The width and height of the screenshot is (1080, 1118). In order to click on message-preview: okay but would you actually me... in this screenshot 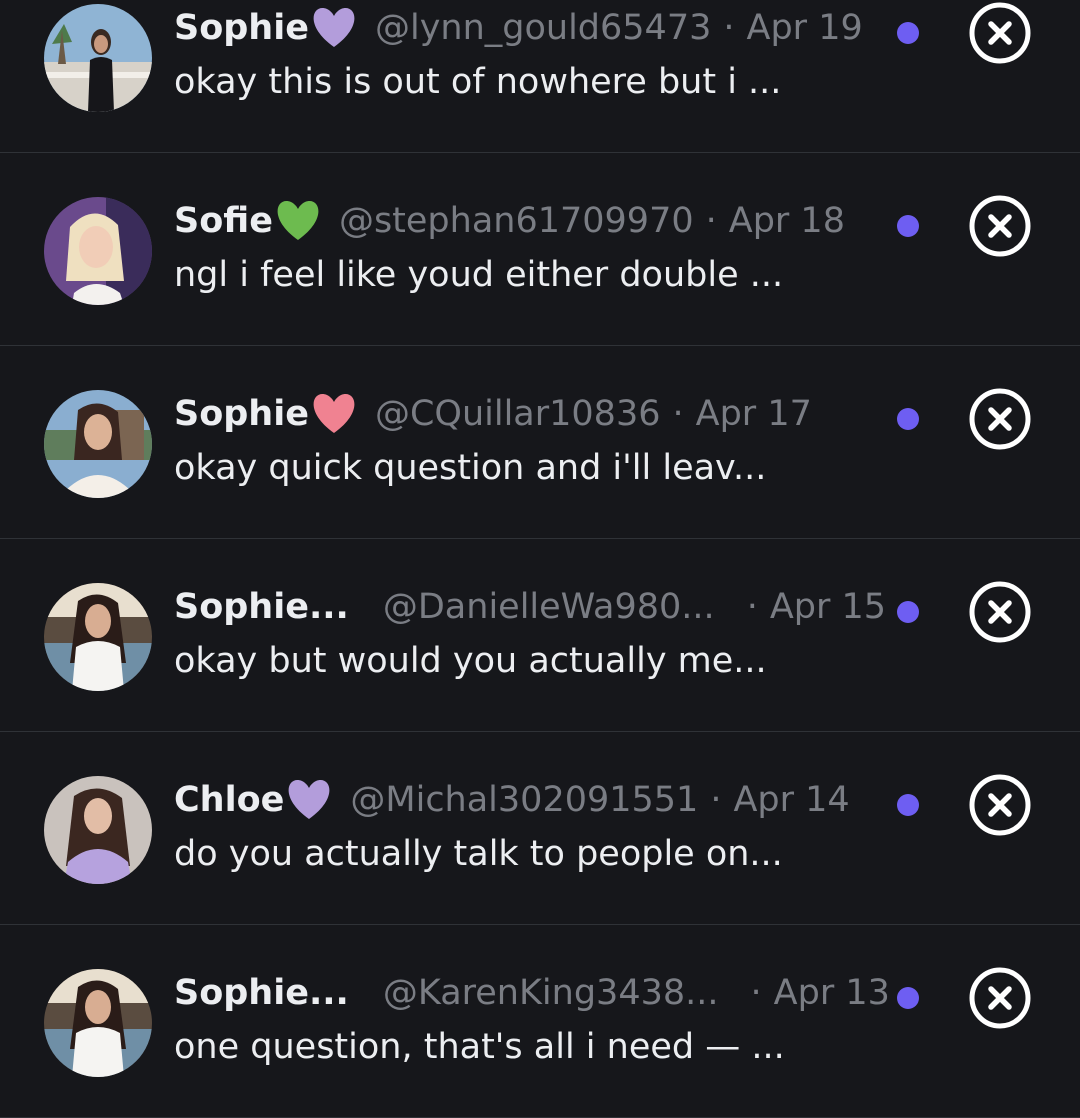, I will do `click(470, 661)`.